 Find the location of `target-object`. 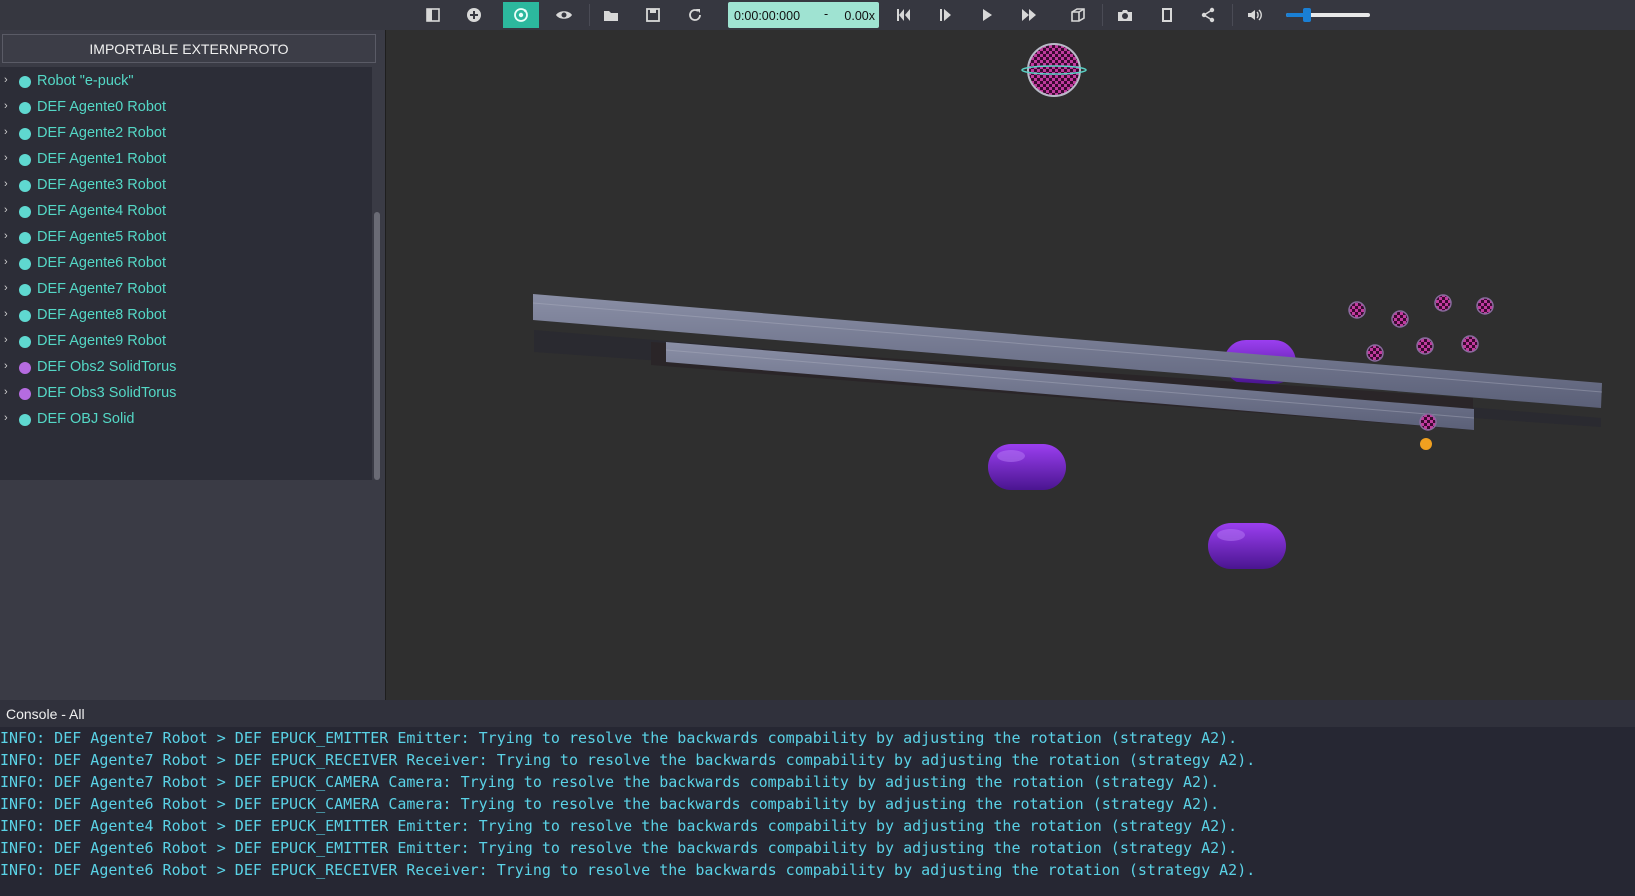

target-object is located at coordinates (1054, 70).